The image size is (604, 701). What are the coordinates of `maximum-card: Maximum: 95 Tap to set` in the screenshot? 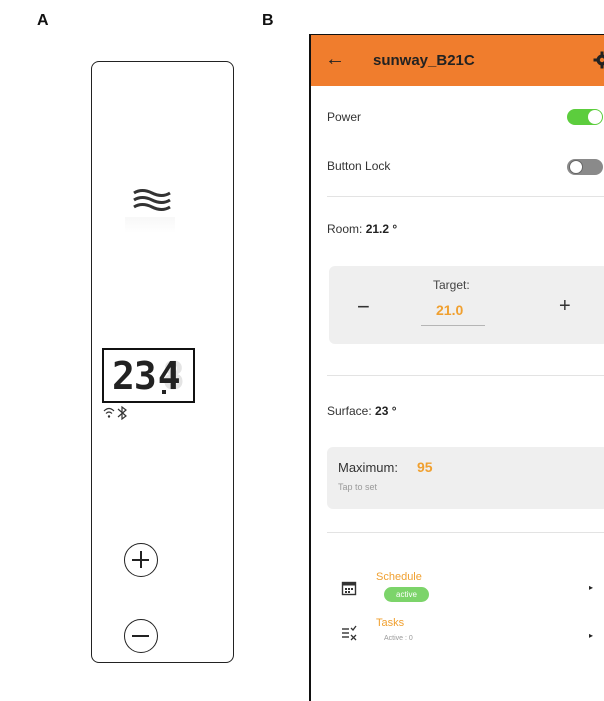 It's located at (465, 478).